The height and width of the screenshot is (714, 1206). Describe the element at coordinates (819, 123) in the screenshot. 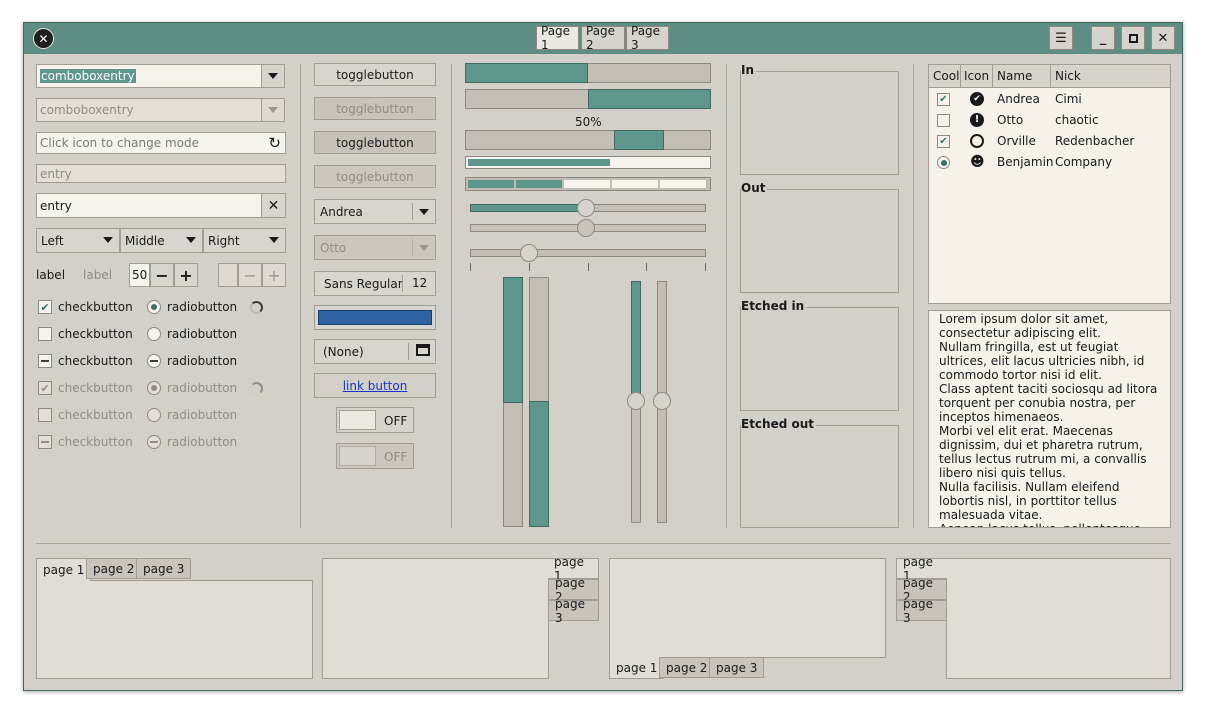

I see `frame-in` at that location.